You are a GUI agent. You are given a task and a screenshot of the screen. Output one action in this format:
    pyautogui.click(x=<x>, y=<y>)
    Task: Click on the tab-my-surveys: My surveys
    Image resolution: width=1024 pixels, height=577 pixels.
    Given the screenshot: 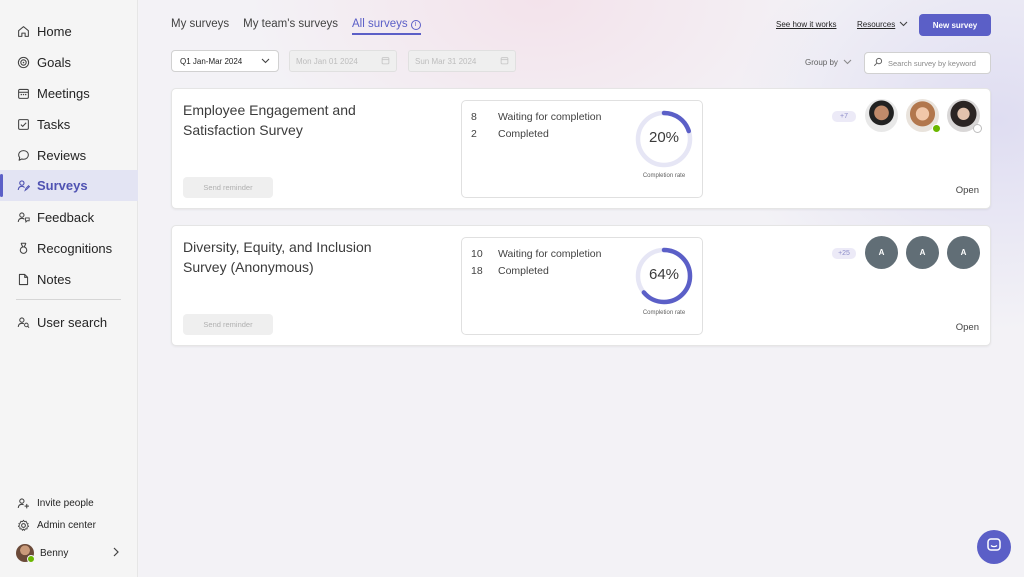 What is the action you would take?
    pyautogui.click(x=200, y=26)
    